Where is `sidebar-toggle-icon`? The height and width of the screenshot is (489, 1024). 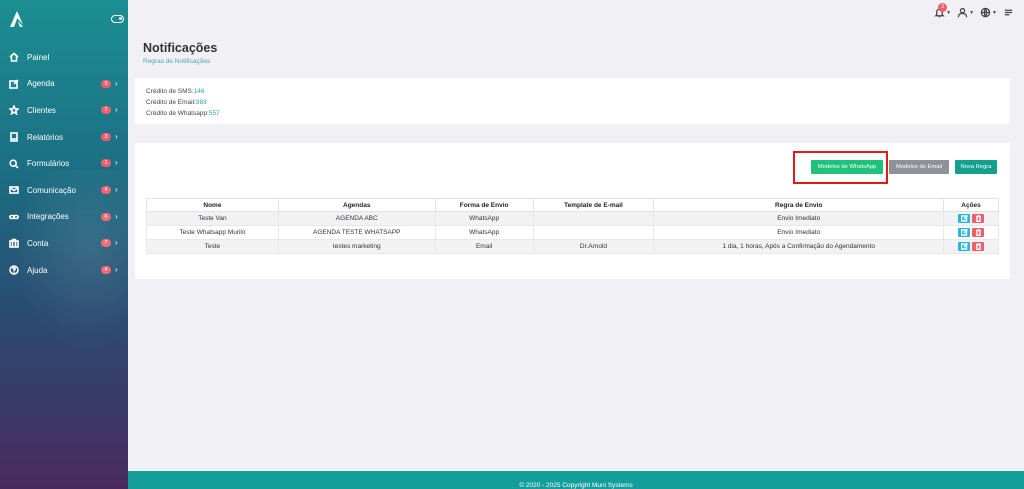 sidebar-toggle-icon is located at coordinates (117, 19).